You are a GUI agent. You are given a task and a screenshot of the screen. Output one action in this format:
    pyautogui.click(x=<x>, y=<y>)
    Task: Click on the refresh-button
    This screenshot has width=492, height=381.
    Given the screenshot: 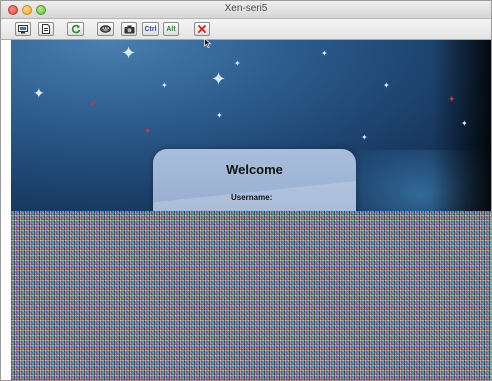 What is the action you would take?
    pyautogui.click(x=75, y=29)
    